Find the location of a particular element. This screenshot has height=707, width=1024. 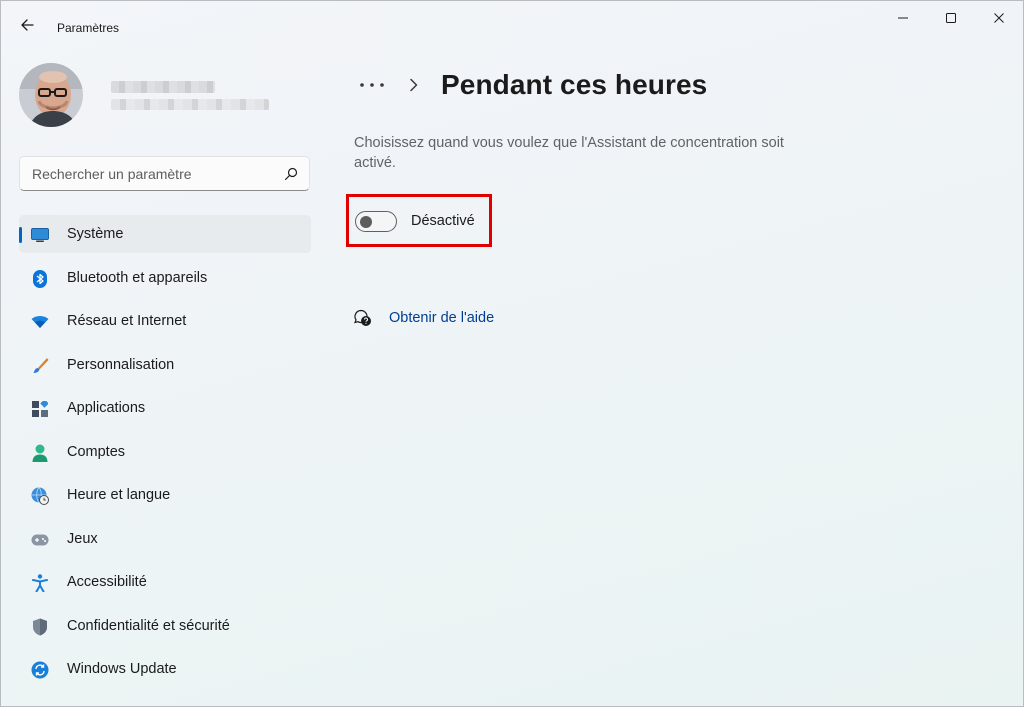

help-chat-icon is located at coordinates (363, 318).